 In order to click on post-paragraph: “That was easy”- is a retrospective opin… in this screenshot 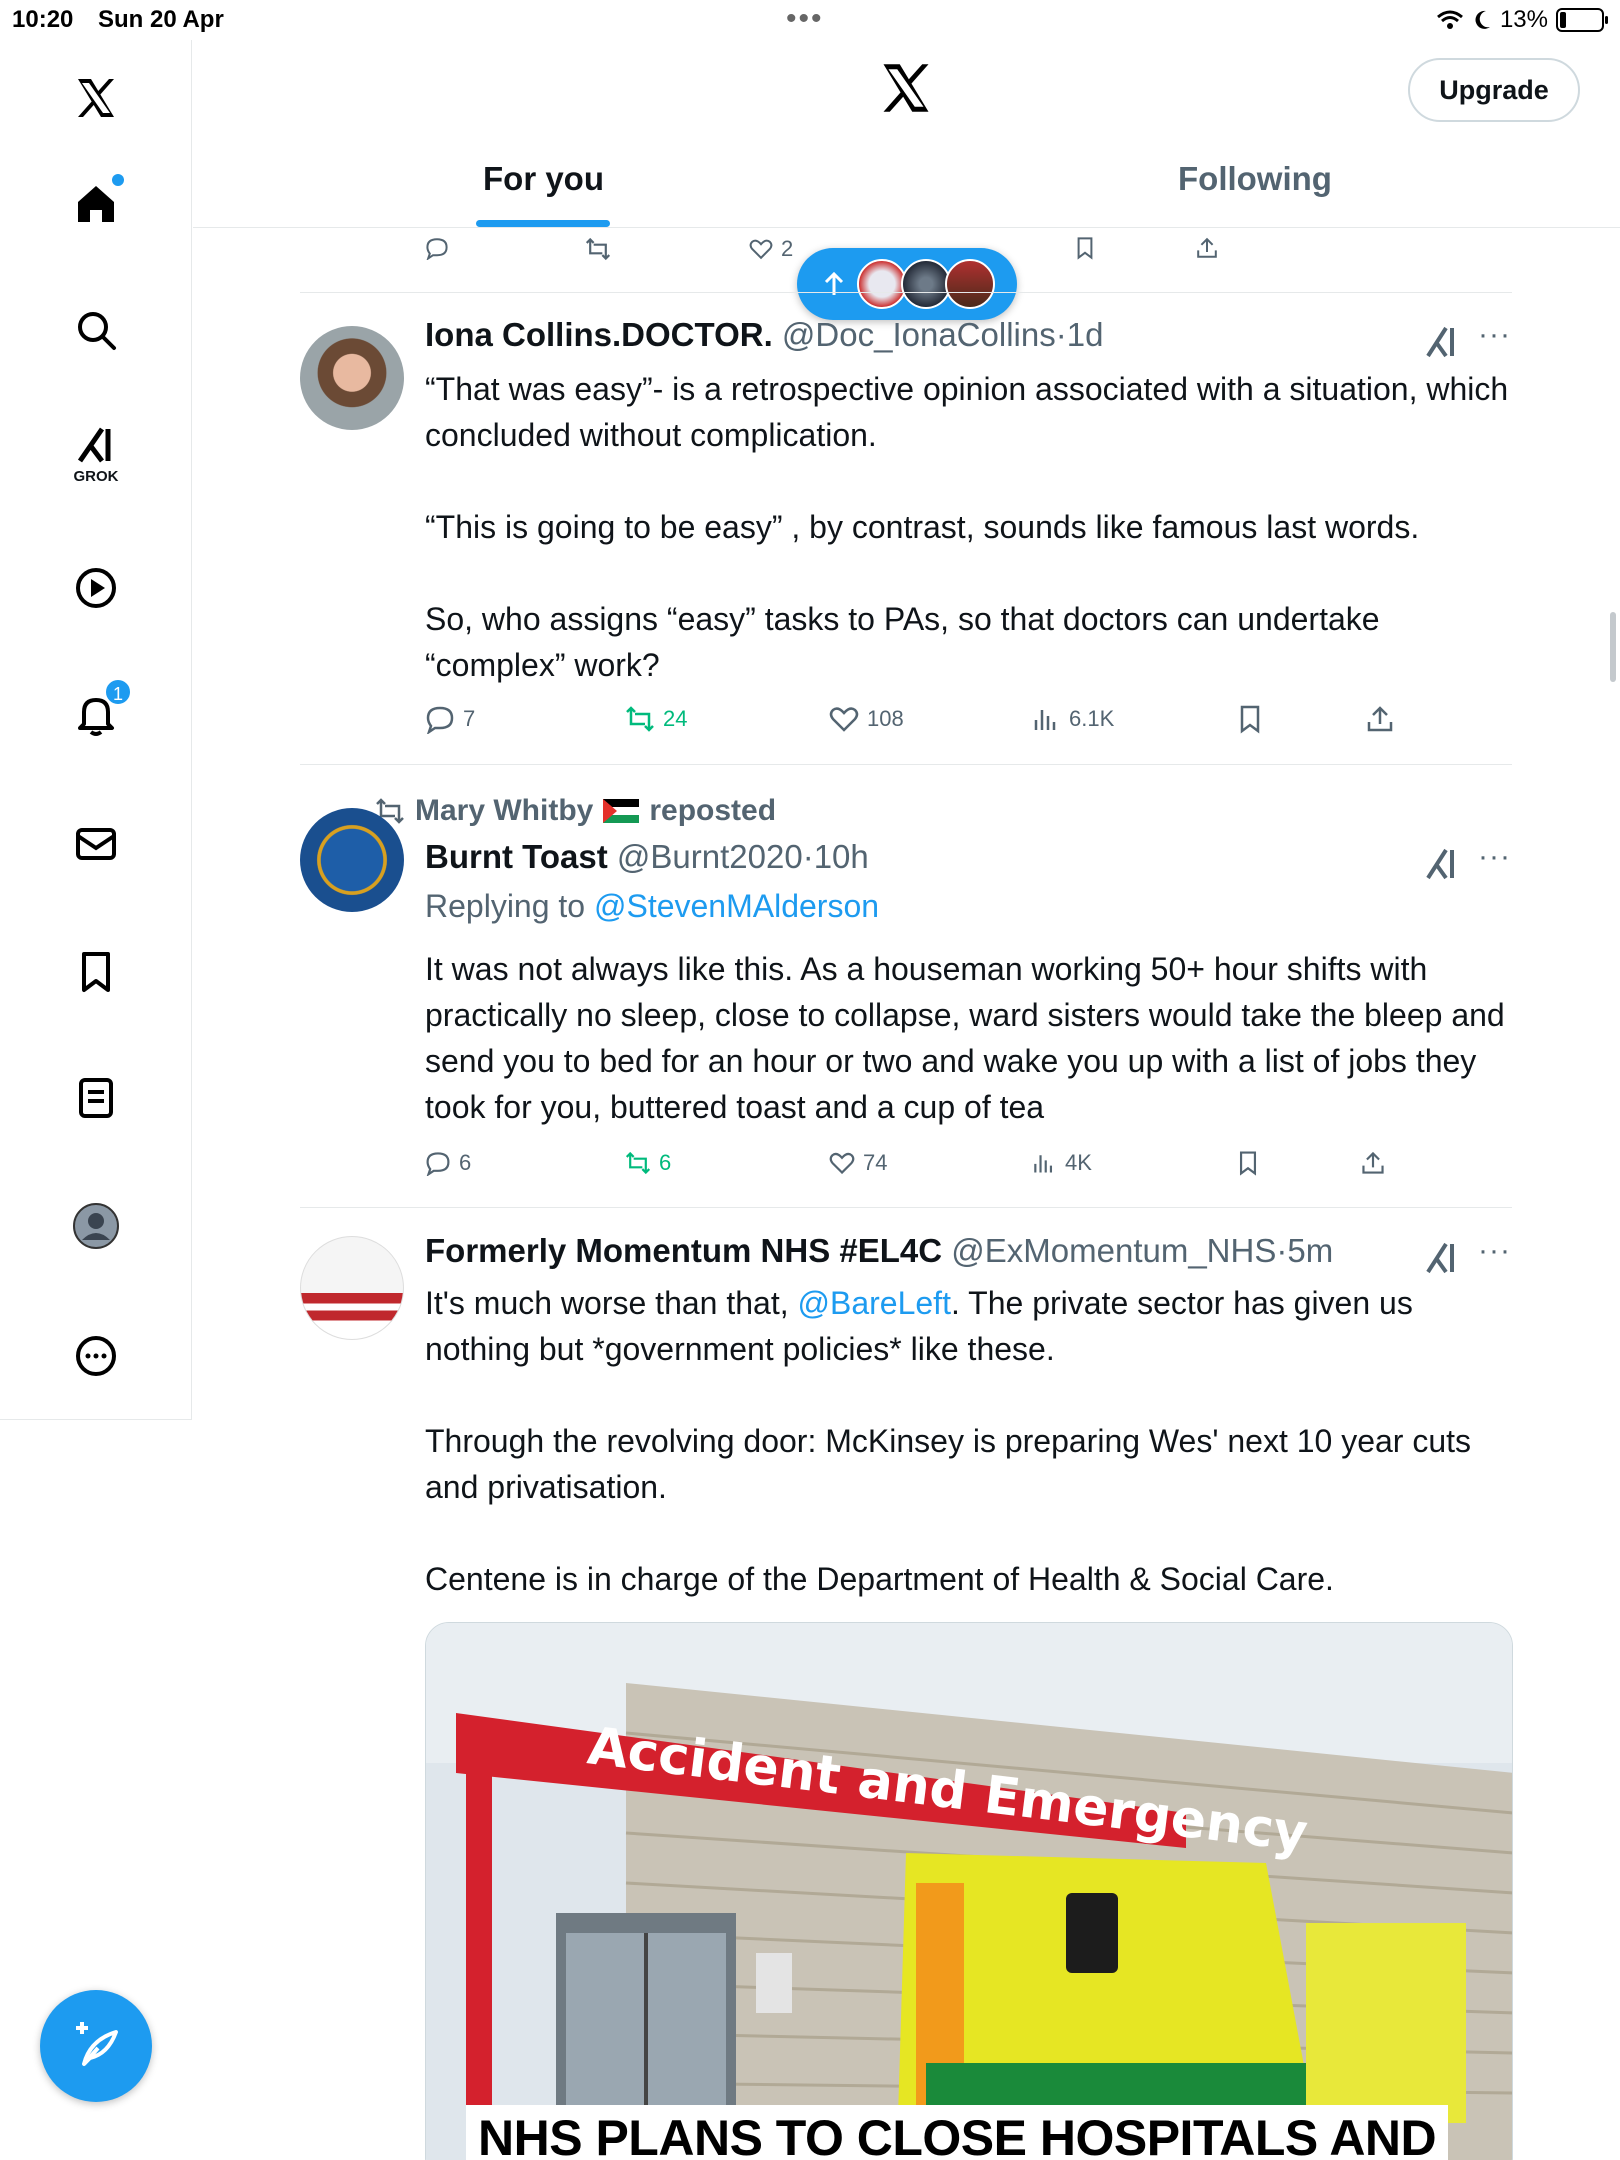, I will do `click(967, 412)`.